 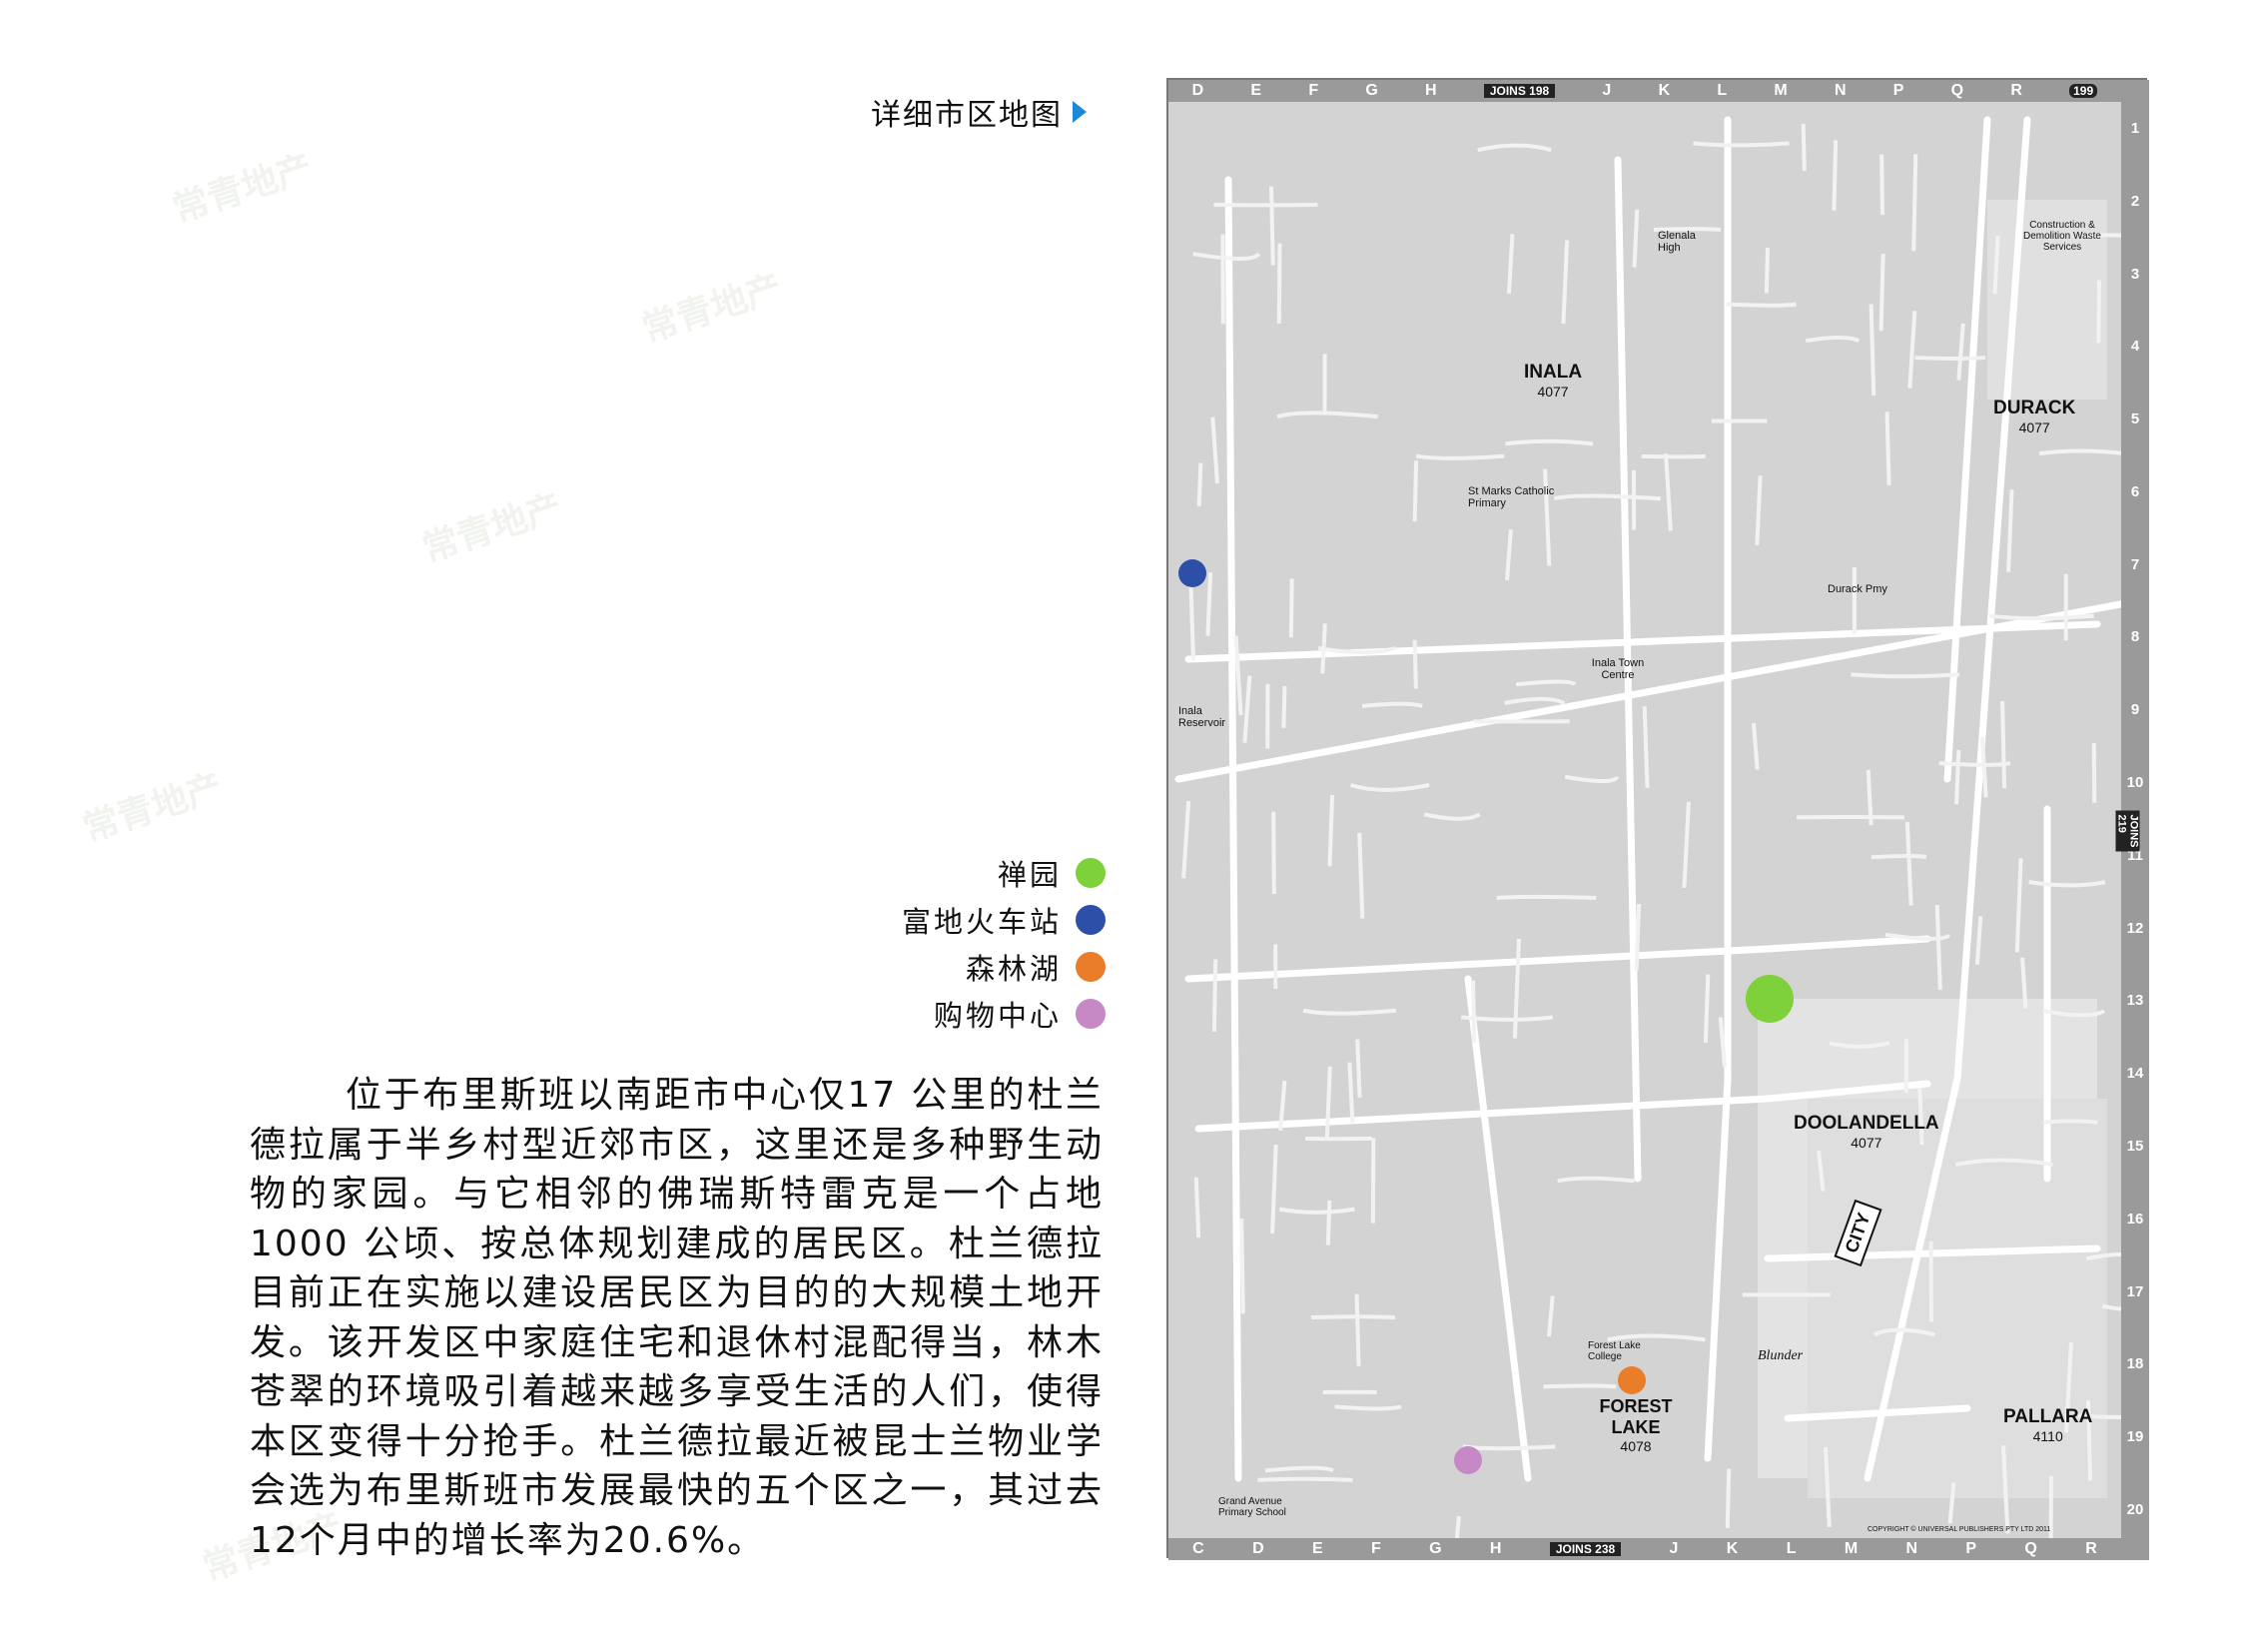 I want to click on suburb-label: DOOLANDELLA 4077, so click(x=1866, y=1132).